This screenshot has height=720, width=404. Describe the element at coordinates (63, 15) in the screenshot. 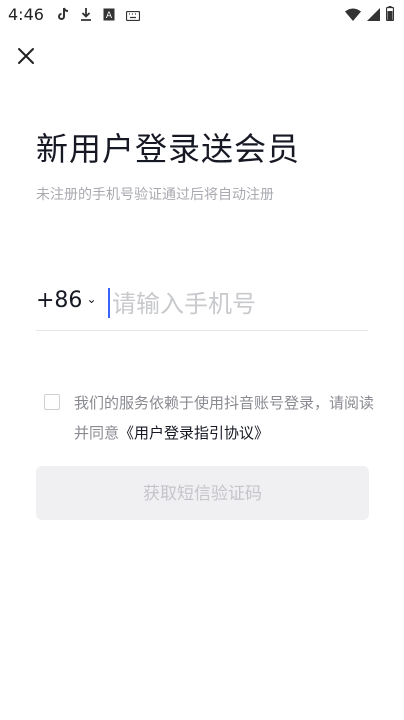

I see `tiktok-icon` at that location.